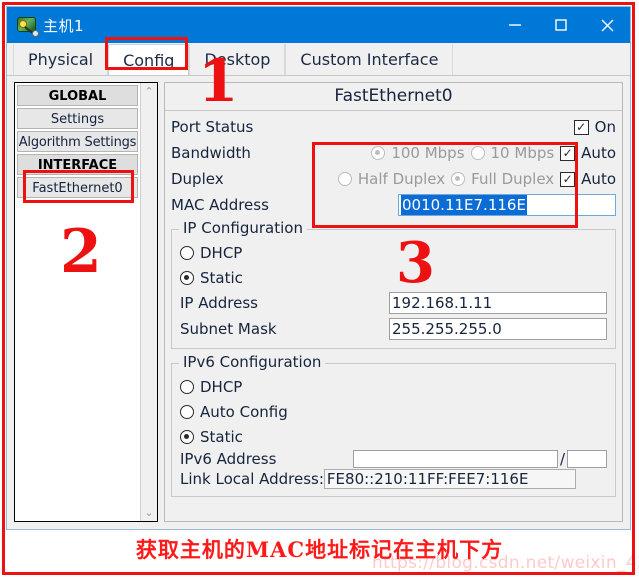 The image size is (639, 578). What do you see at coordinates (252, 479) in the screenshot?
I see `link-local-address-label: Link Local Address:` at bounding box center [252, 479].